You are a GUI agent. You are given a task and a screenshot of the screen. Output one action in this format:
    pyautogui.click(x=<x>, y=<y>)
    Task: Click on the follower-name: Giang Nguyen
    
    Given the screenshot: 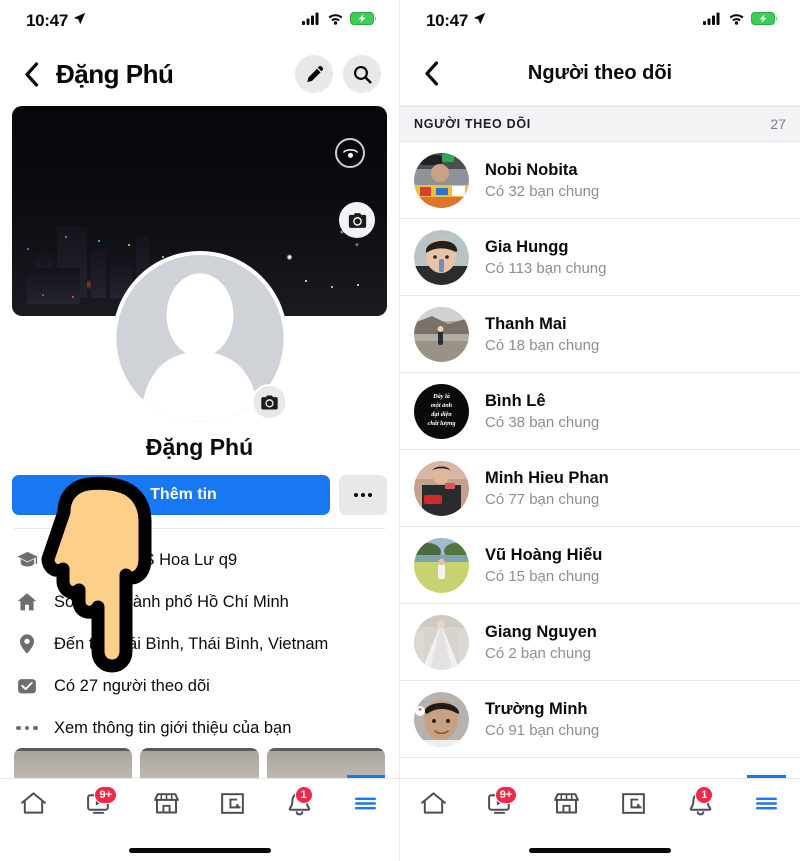 What is the action you would take?
    pyautogui.click(x=541, y=631)
    